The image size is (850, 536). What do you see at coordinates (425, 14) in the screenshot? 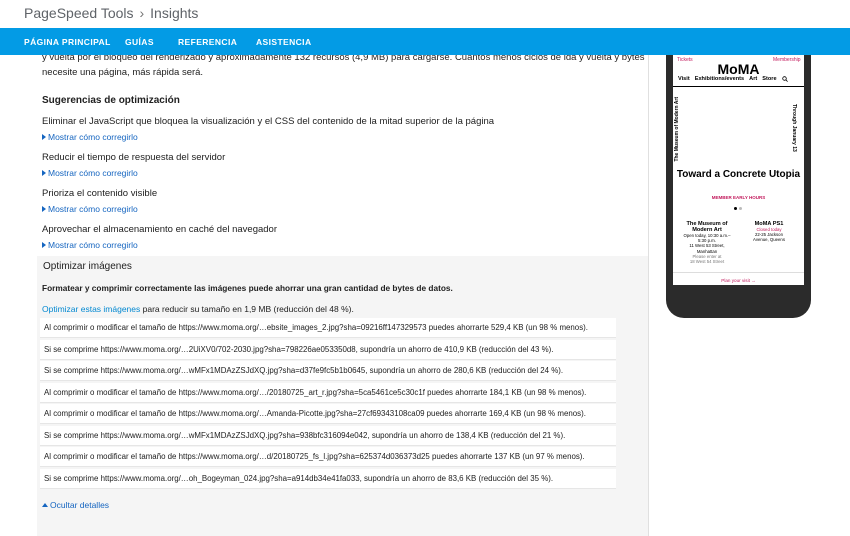
I see `top-header: PageSpeed Tools › Insights` at bounding box center [425, 14].